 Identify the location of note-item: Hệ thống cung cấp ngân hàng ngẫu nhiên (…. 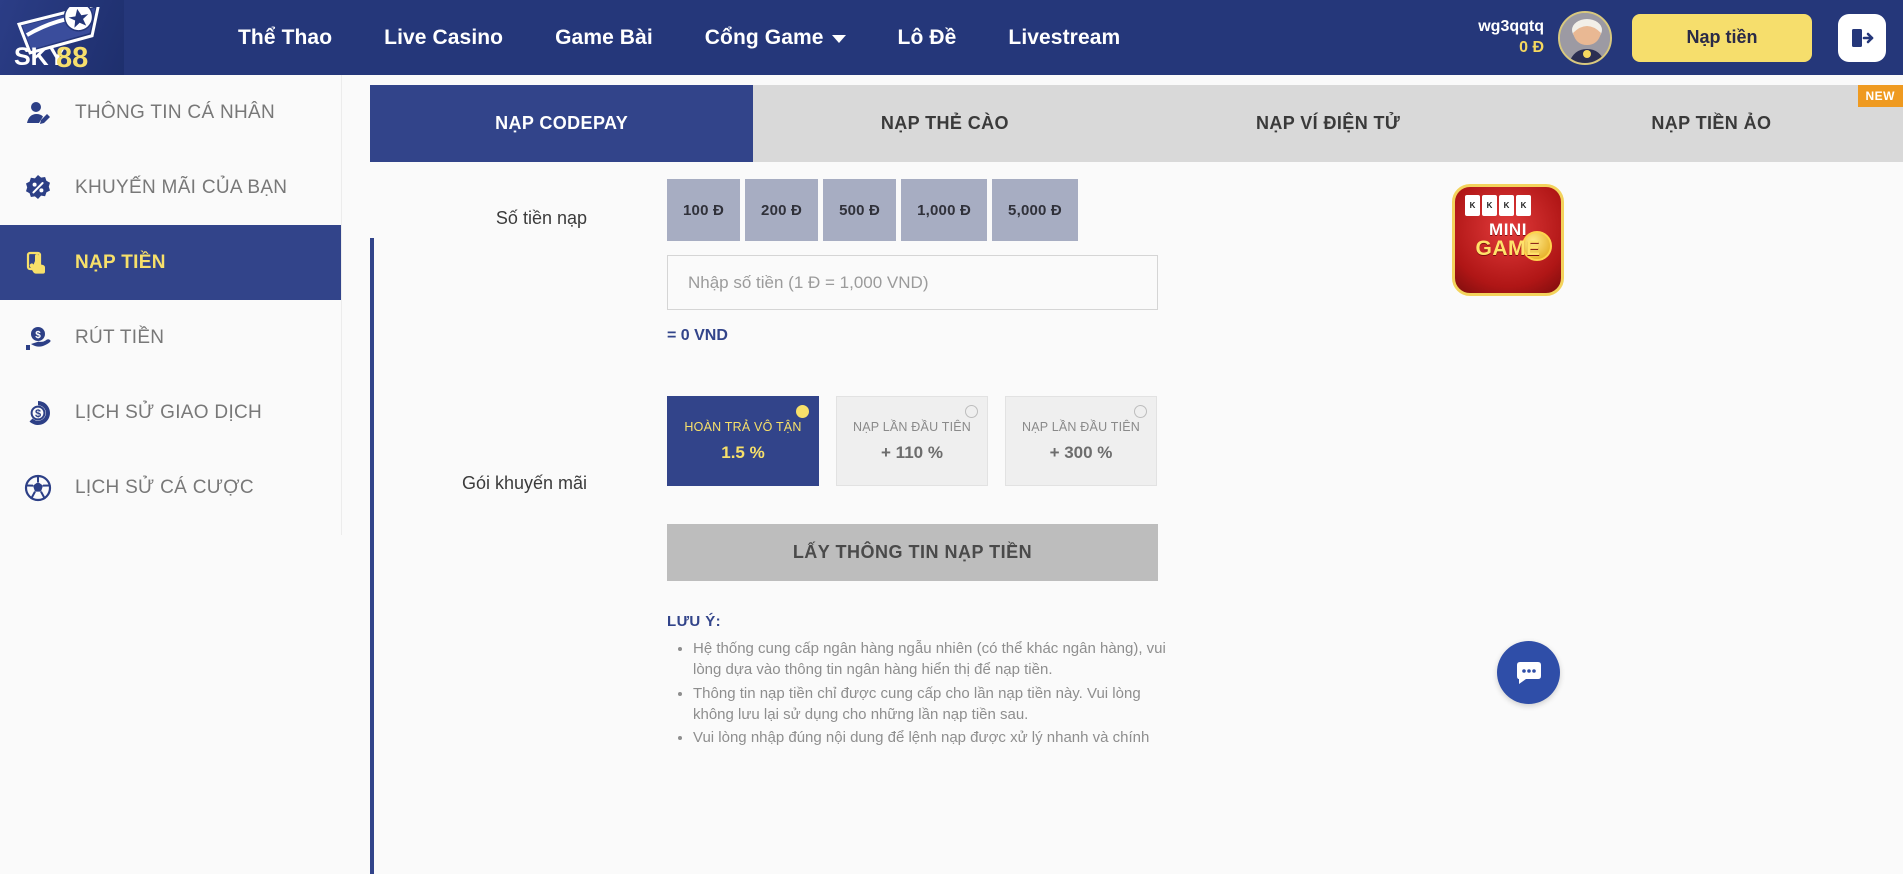
(930, 659).